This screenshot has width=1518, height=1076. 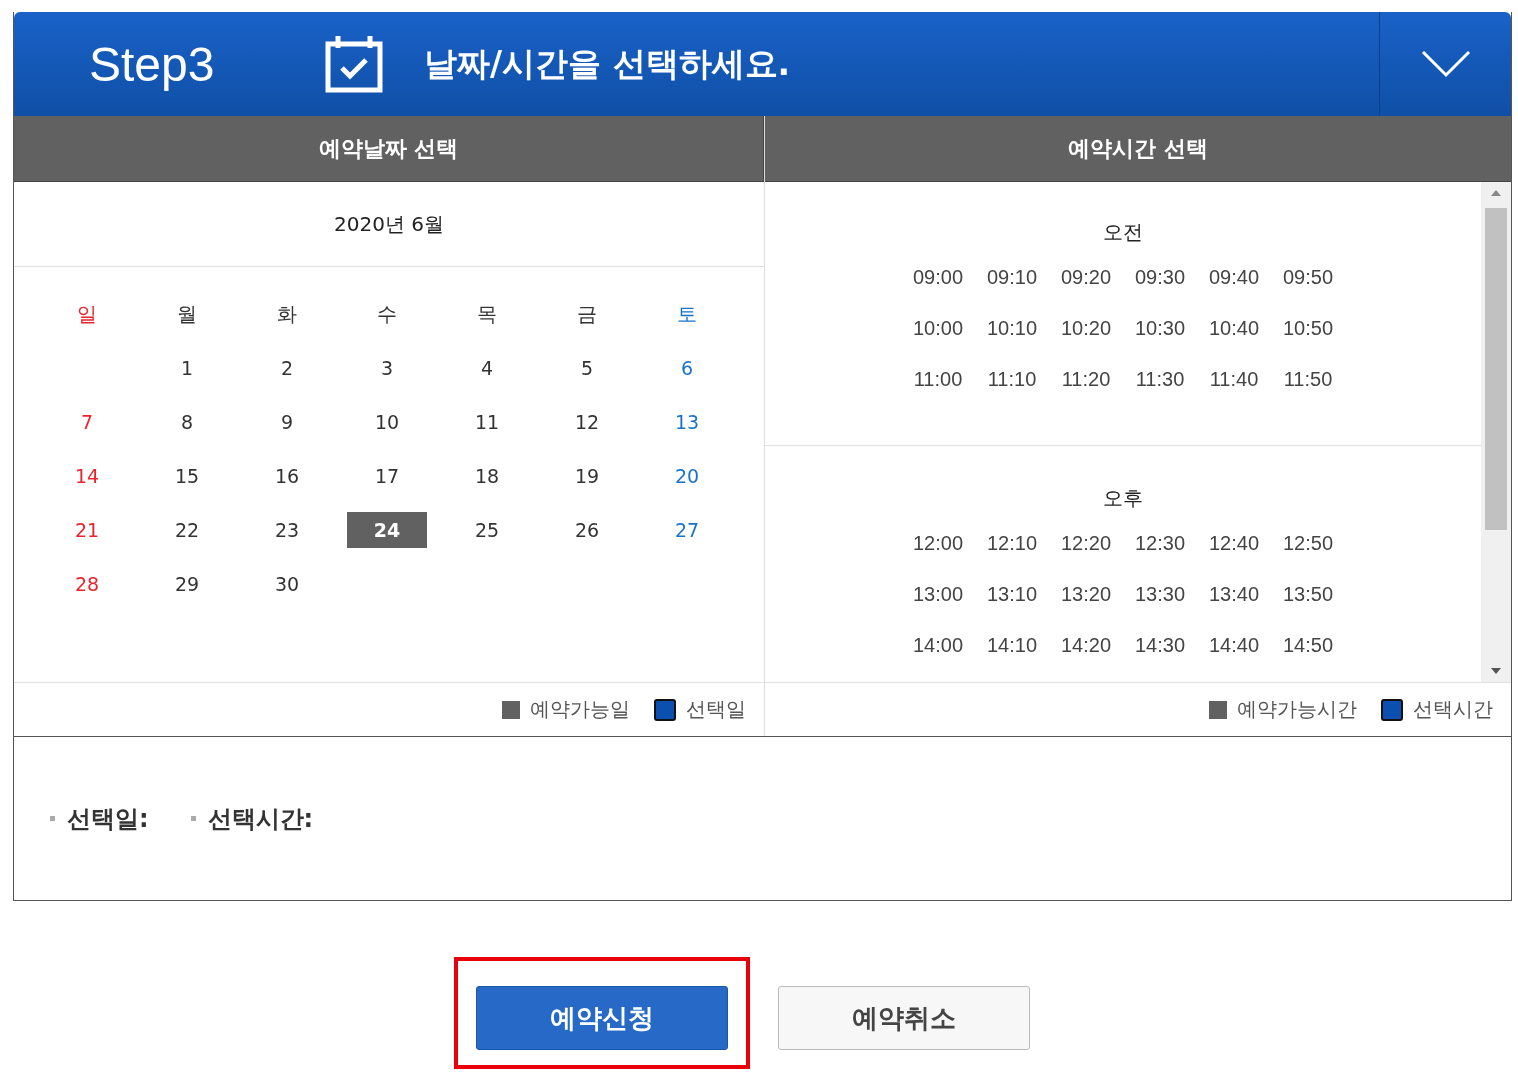 I want to click on calendar-day: 1, so click(x=187, y=368).